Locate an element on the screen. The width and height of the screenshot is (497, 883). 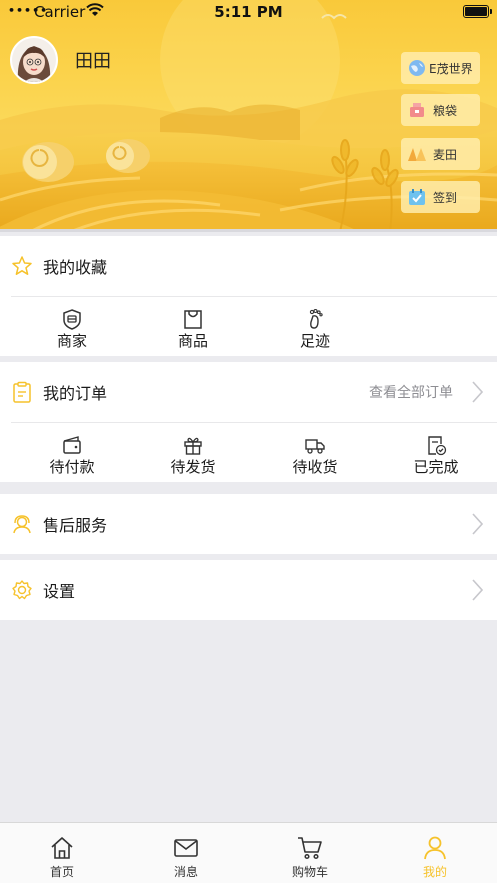
after-sales-title: 售后服务 is located at coordinates (75, 525).